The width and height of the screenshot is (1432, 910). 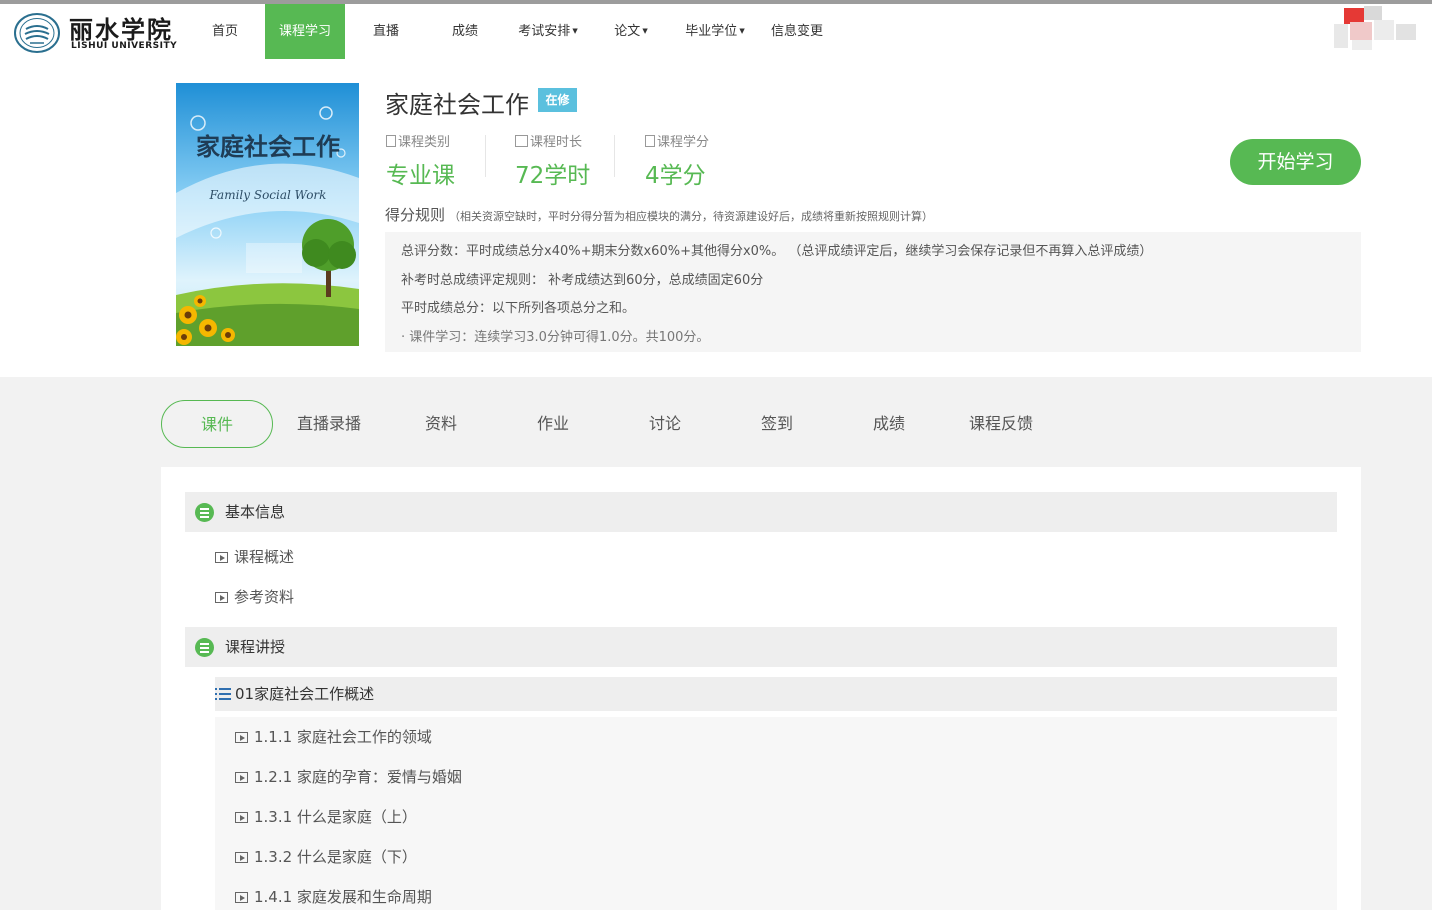 I want to click on item-label: 课程概述, so click(x=264, y=557).